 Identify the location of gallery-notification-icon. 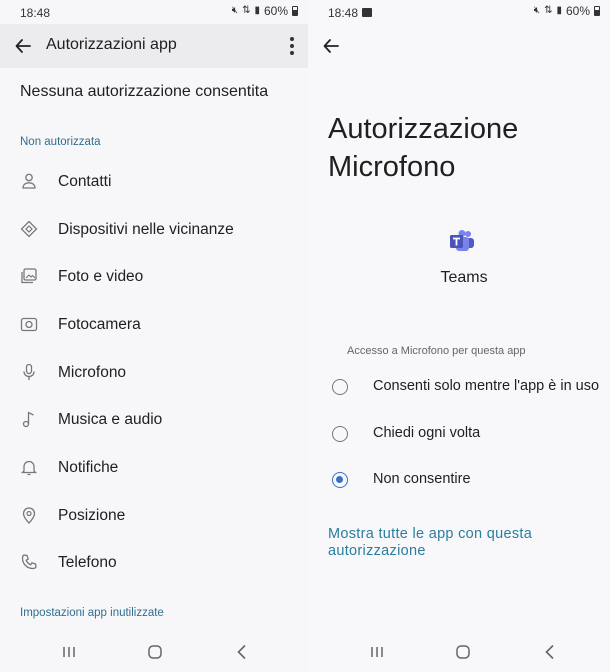
(367, 12).